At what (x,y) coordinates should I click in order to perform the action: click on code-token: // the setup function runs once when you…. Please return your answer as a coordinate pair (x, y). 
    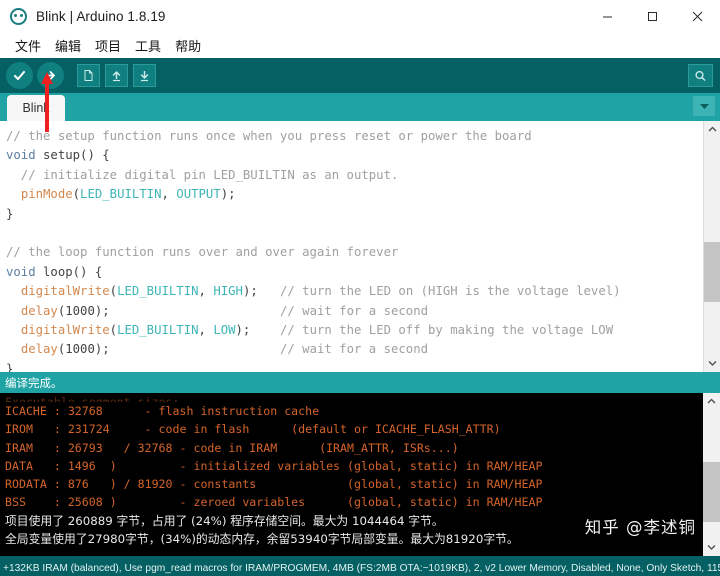
    Looking at the image, I should click on (269, 136).